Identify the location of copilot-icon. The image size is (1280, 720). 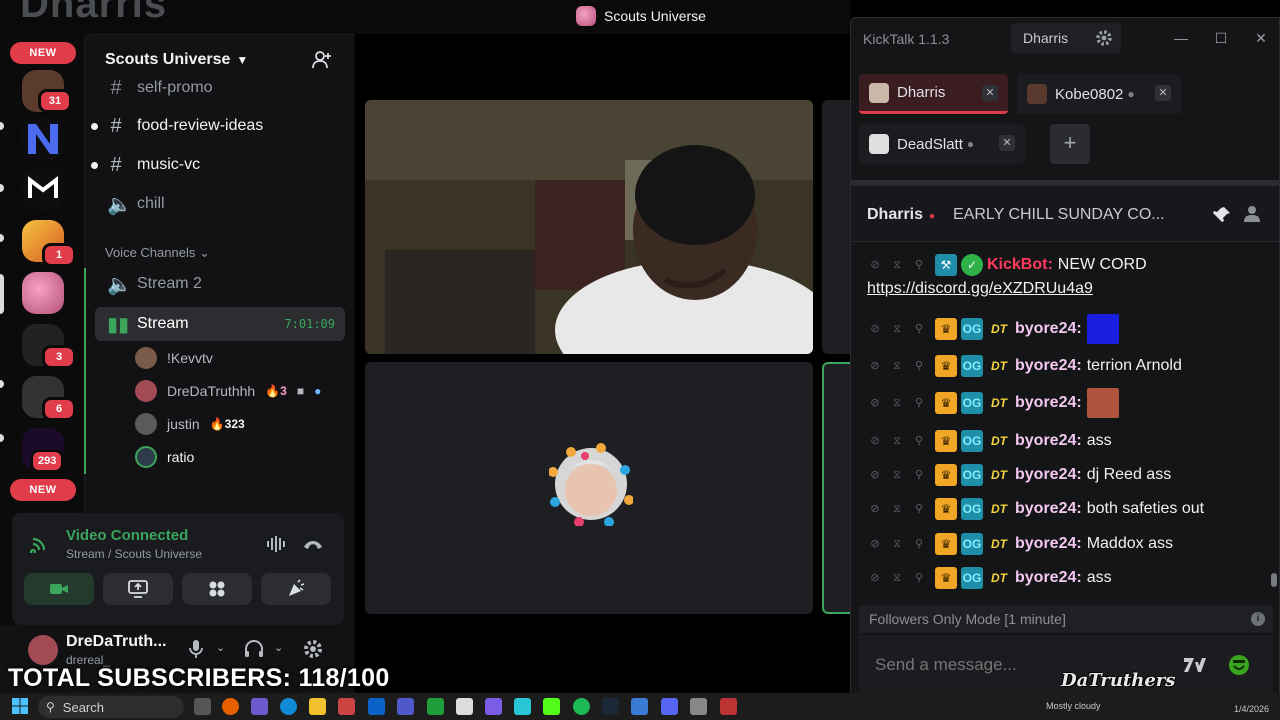
(259, 706).